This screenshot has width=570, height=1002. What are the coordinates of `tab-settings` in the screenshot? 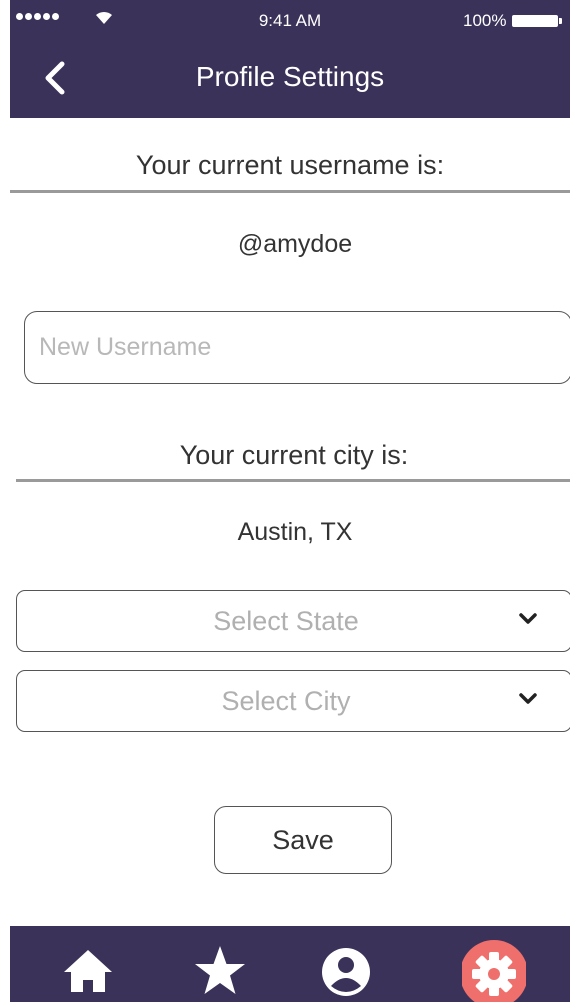 It's located at (494, 970).